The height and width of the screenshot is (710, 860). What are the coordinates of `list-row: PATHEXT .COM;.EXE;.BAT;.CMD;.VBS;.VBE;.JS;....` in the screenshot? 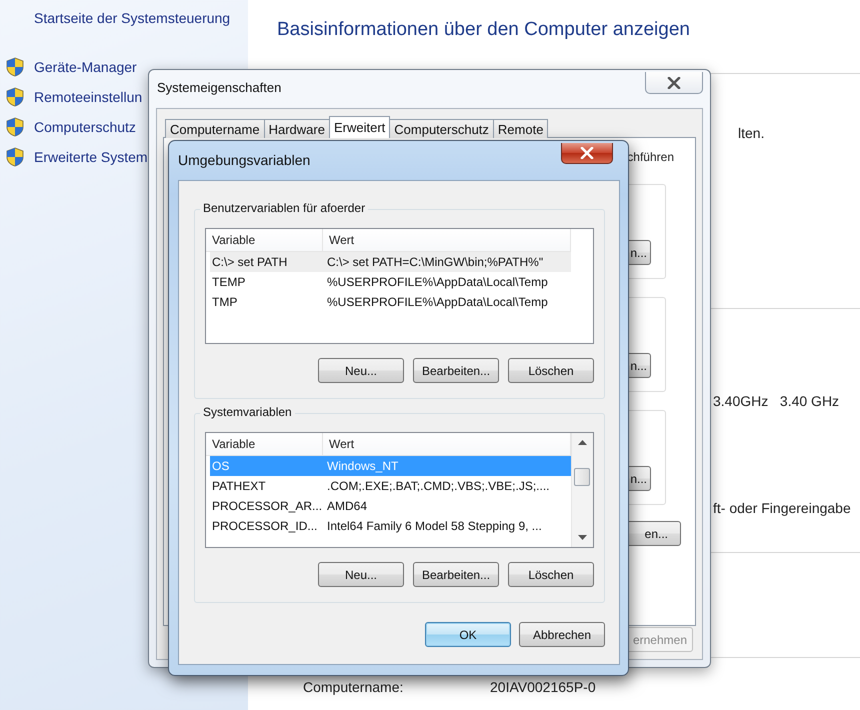 It's located at (390, 486).